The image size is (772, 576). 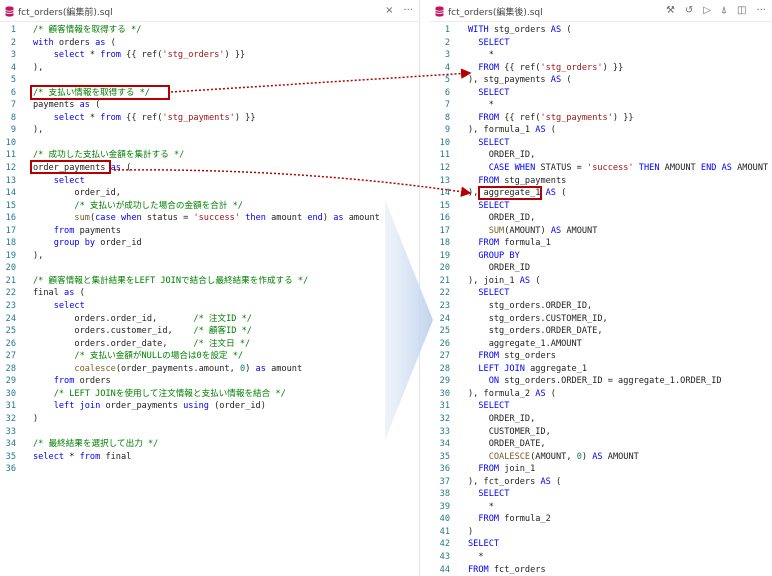 I want to click on arrow-order-payments-to-aggregate, so click(x=292, y=183).